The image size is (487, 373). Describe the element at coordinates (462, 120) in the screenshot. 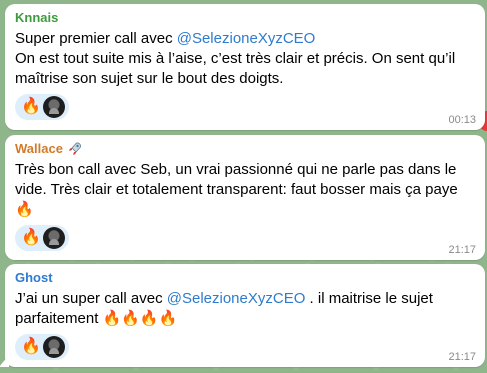

I see `message-time: 00:13` at that location.